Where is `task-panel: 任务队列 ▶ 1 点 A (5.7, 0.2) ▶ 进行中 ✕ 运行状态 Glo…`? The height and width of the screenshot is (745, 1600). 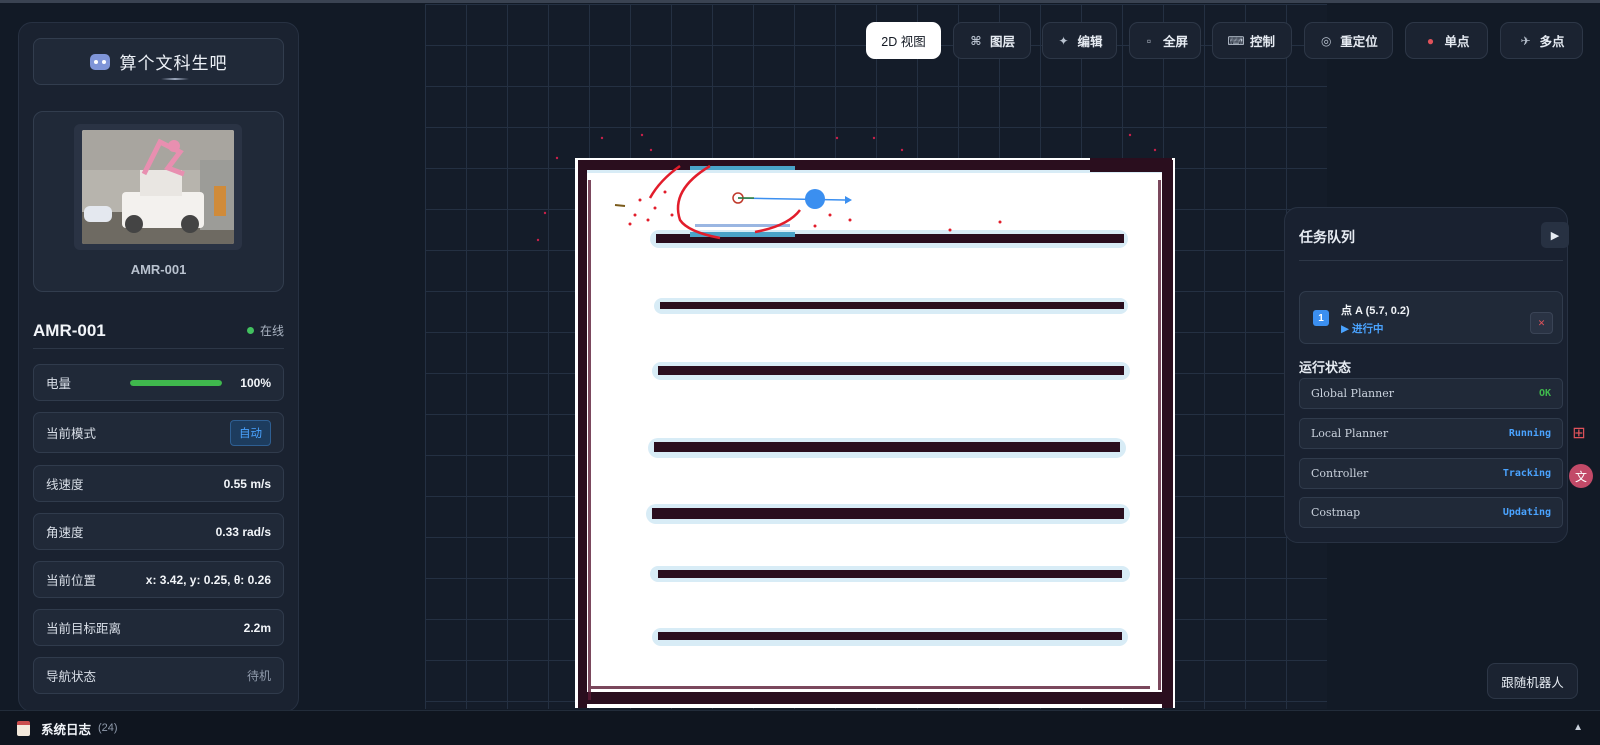 task-panel: 任务队列 ▶ 1 点 A (5.7, 0.2) ▶ 进行中 ✕ 运行状态 Glo… is located at coordinates (1426, 375).